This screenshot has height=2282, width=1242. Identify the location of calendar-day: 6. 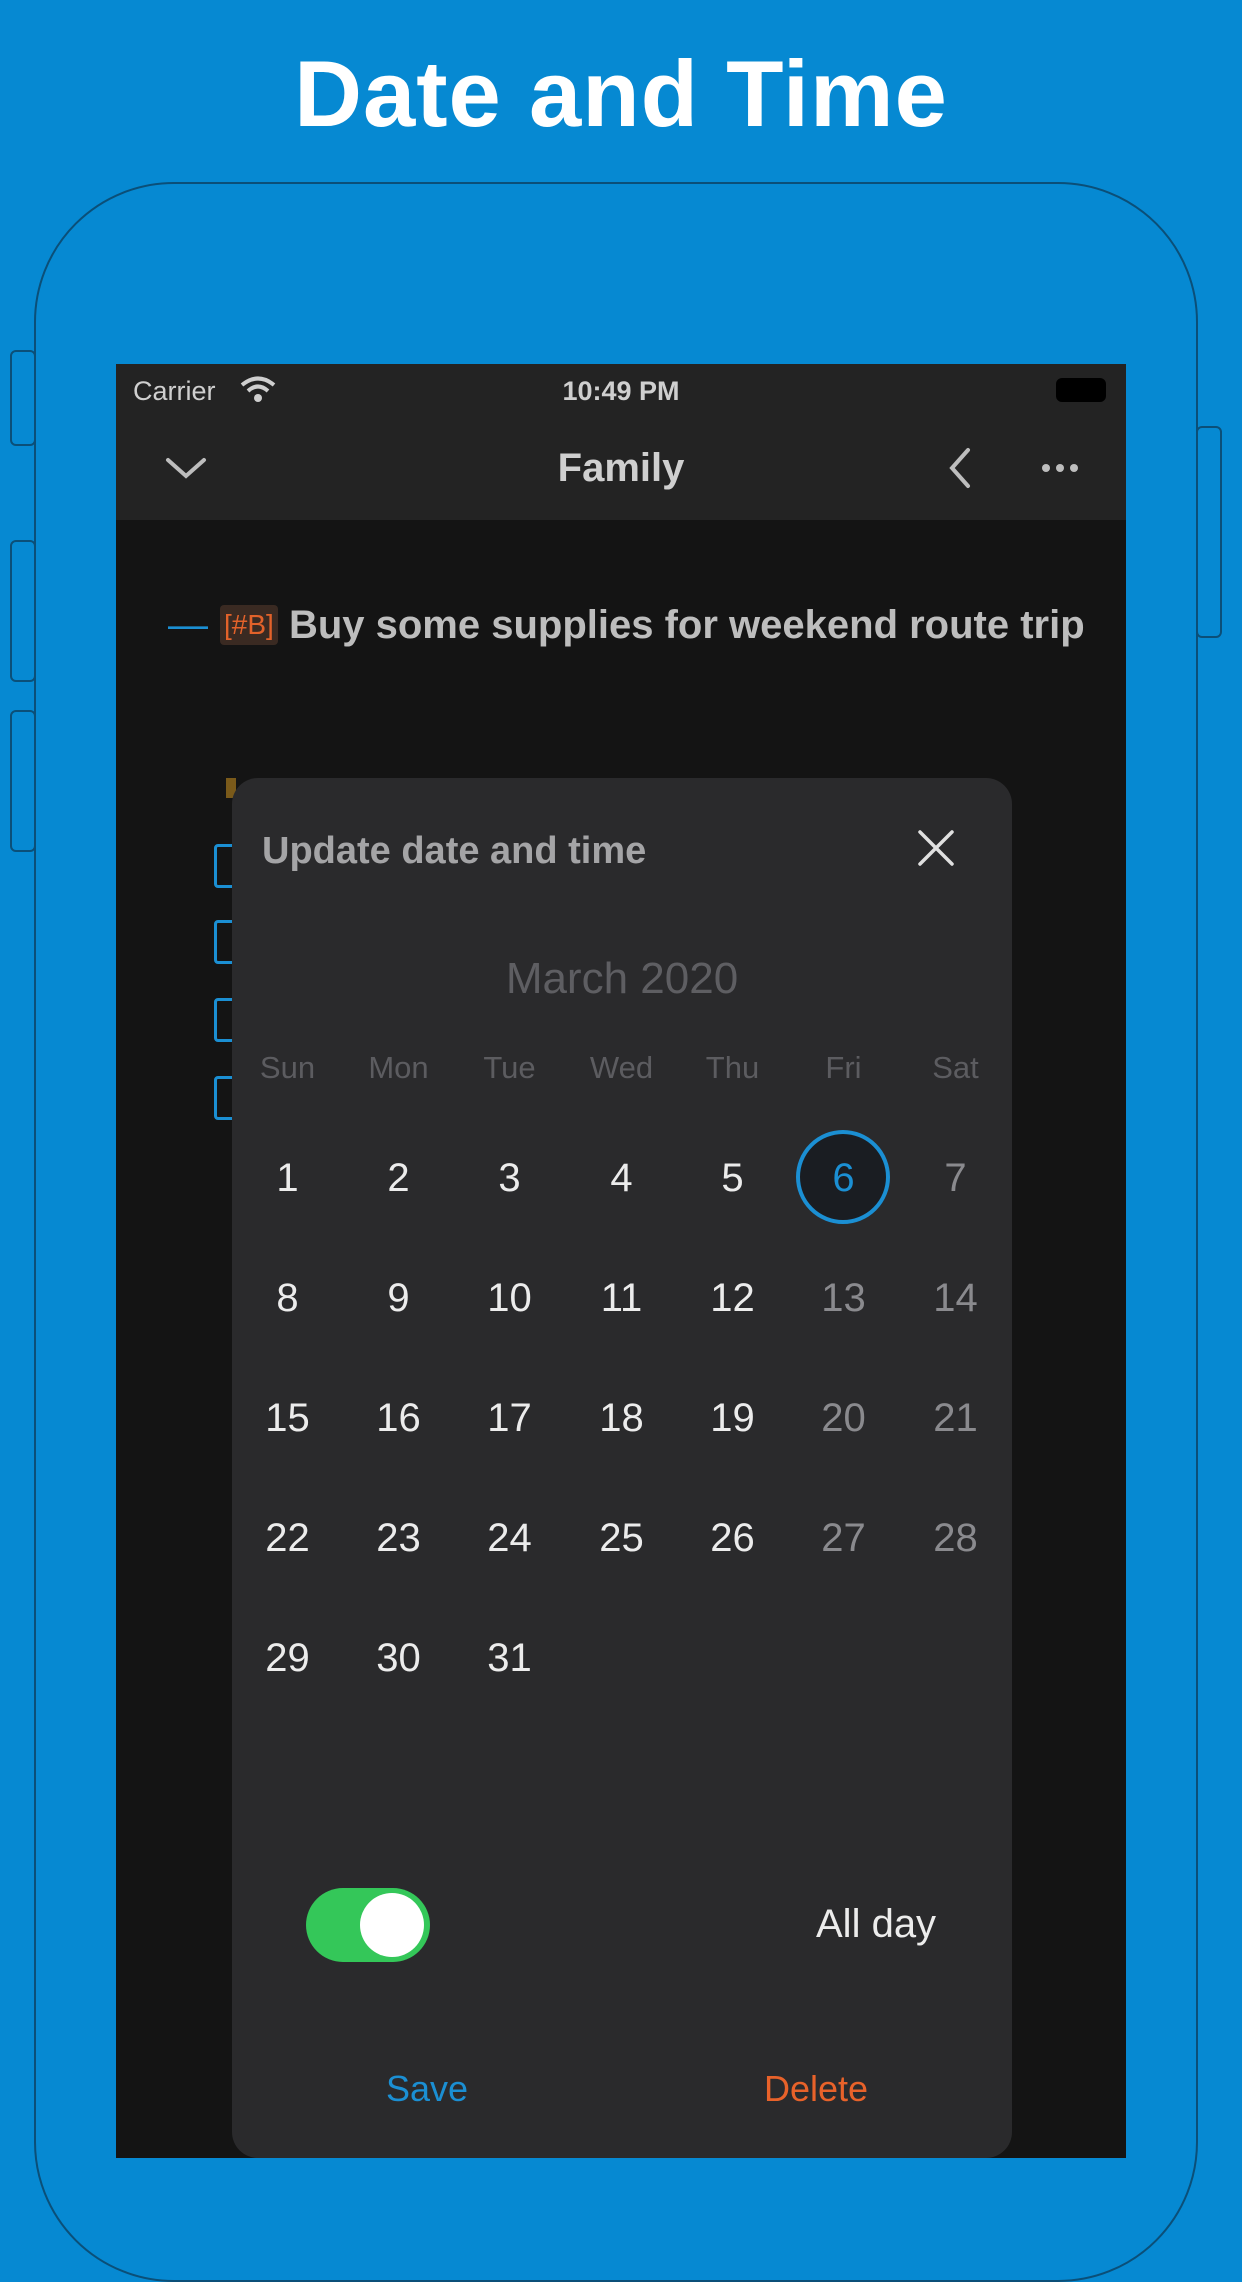
(843, 1178).